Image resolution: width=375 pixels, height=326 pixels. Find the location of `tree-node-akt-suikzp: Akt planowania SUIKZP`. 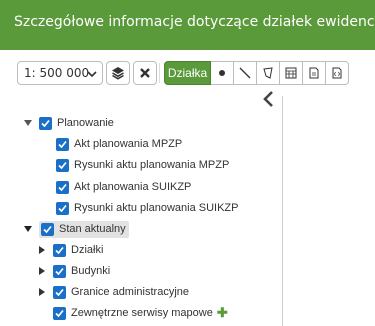

tree-node-akt-suikzp: Akt planowania SUIKZP is located at coordinates (123, 187).